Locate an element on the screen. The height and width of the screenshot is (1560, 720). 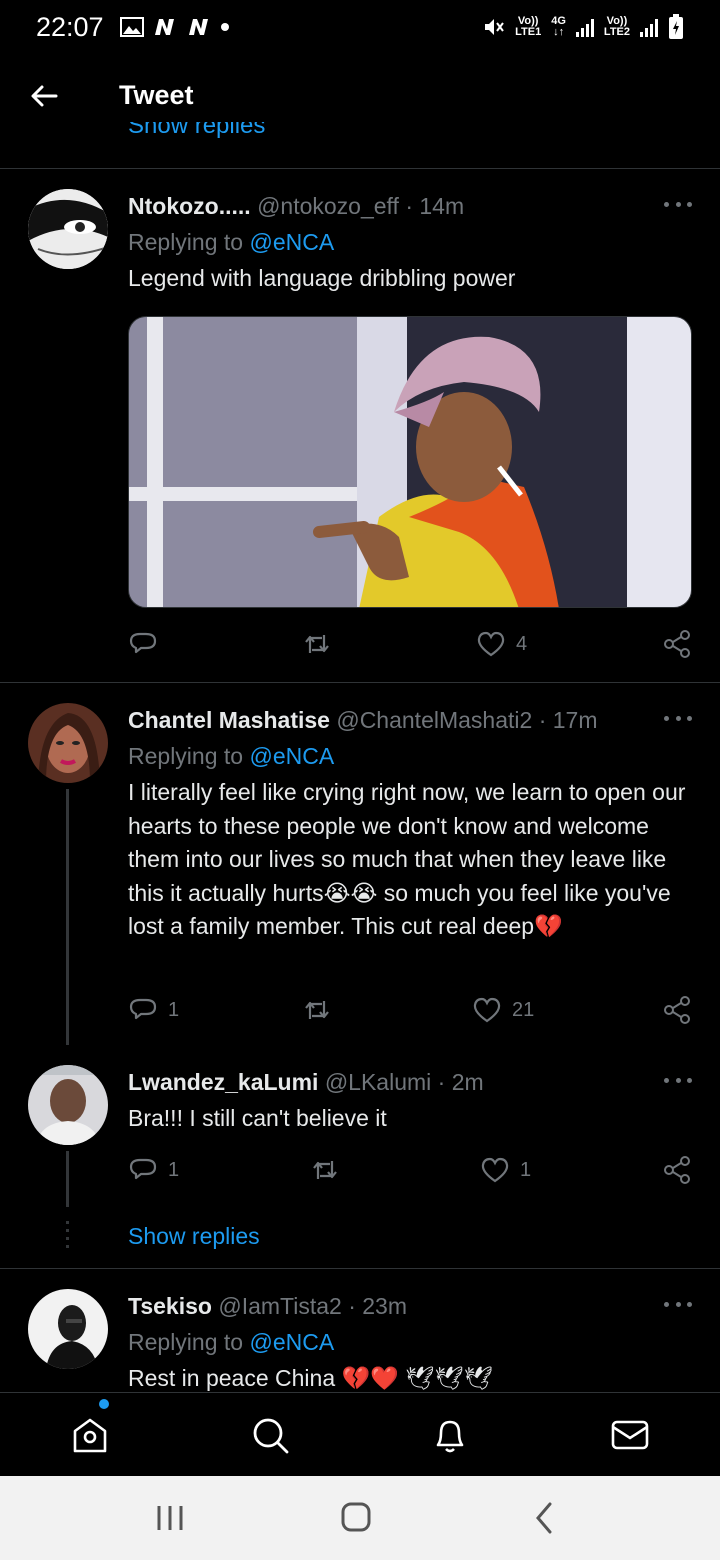
reply-button is located at coordinates (148, 644).